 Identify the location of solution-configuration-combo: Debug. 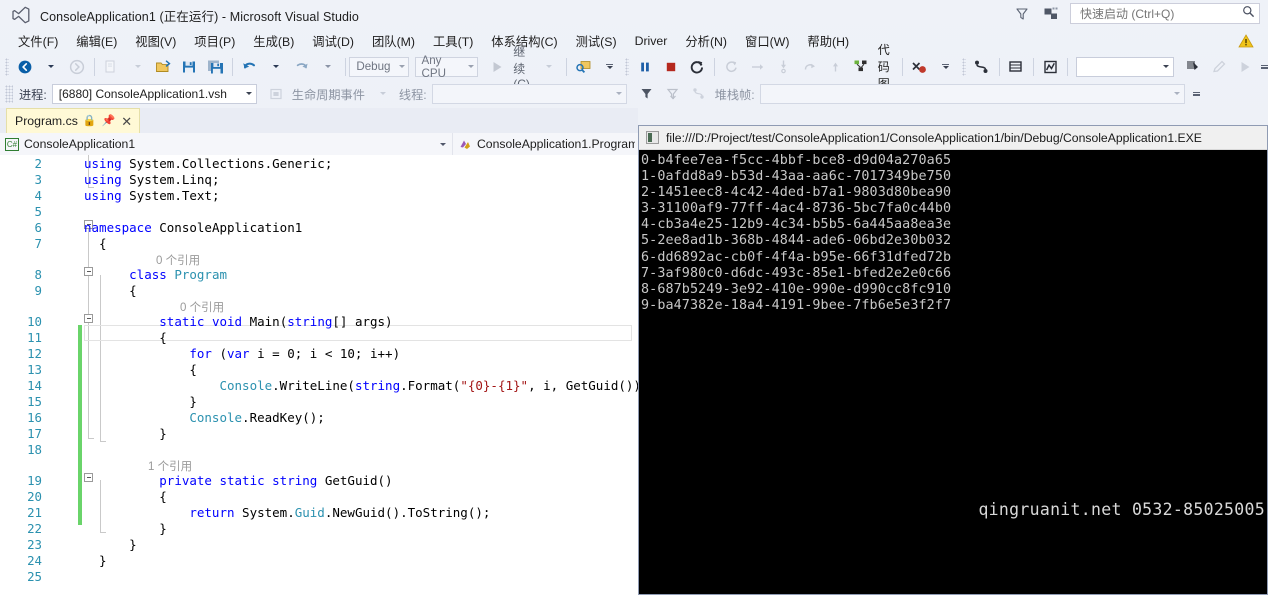
(379, 66).